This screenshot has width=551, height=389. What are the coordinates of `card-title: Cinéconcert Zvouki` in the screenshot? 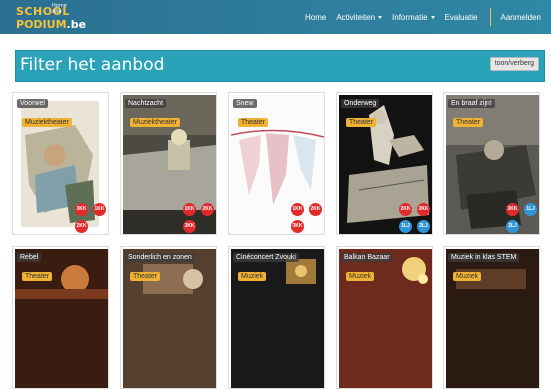 It's located at (266, 257).